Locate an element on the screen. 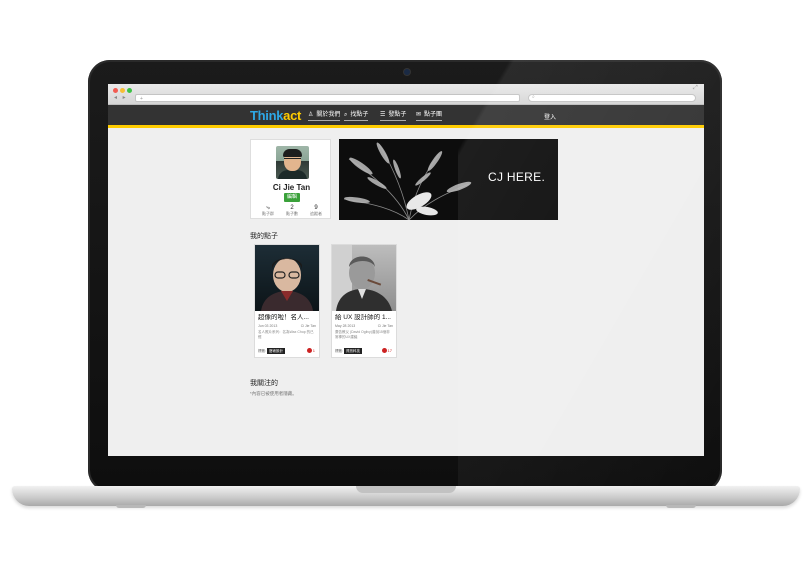 This screenshot has height=568, width=812. browser-toolbar: ◂ ▸ + ⌕ ⤢ is located at coordinates (406, 94).